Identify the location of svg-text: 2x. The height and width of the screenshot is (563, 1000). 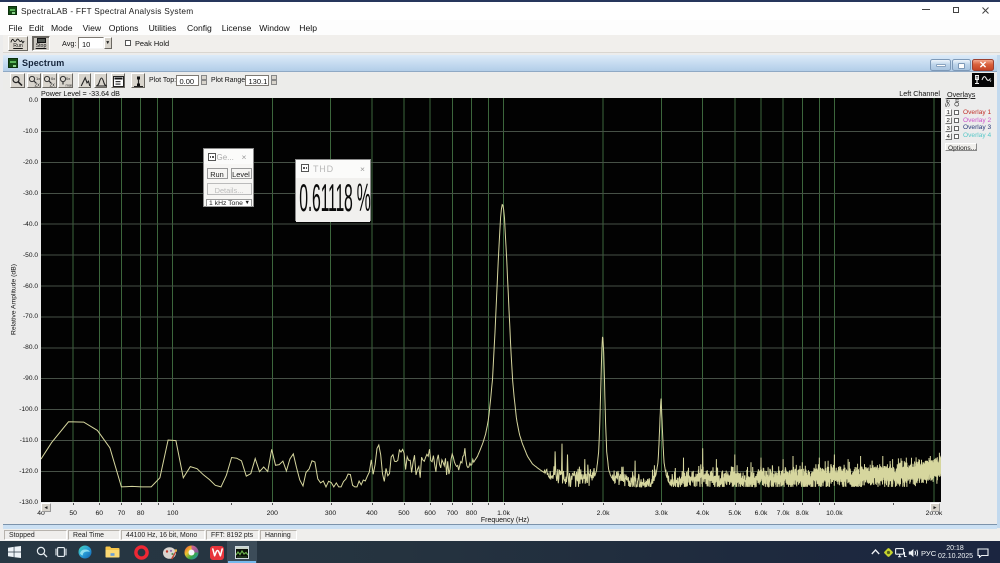
(53, 85).